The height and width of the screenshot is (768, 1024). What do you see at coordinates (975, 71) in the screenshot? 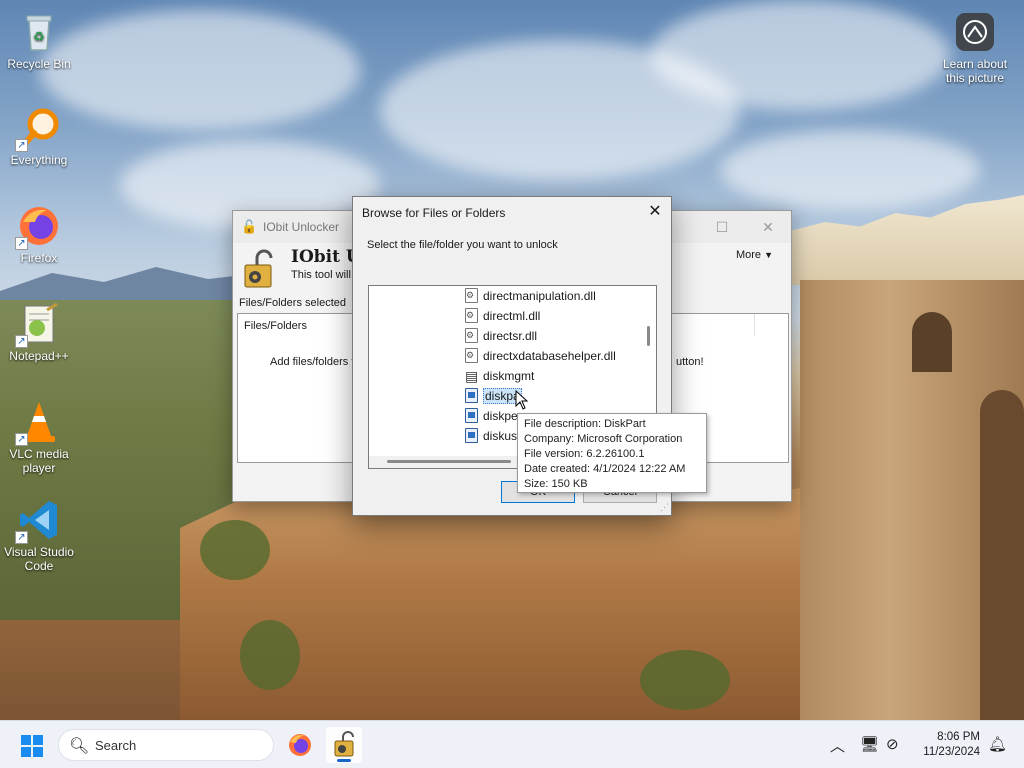
I see `desktop-icon-label: Learn about this picture` at bounding box center [975, 71].